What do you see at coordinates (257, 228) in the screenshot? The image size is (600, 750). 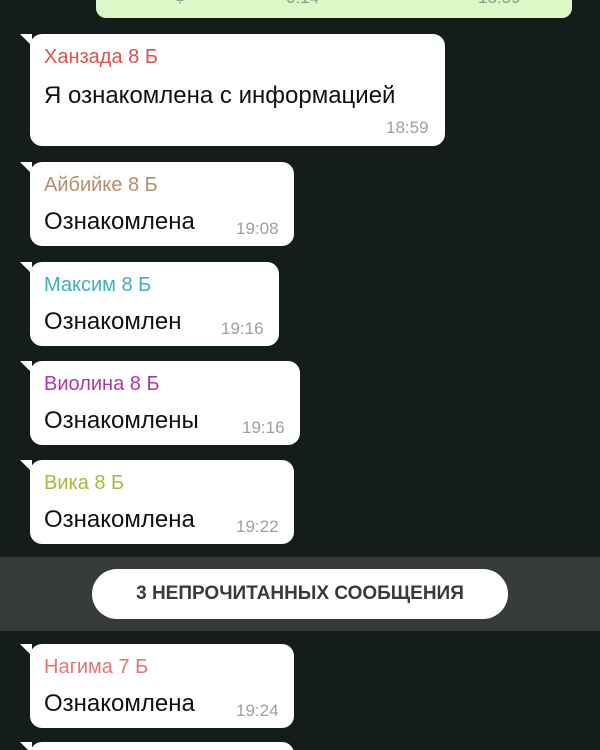 I see `message-time: 19:08` at bounding box center [257, 228].